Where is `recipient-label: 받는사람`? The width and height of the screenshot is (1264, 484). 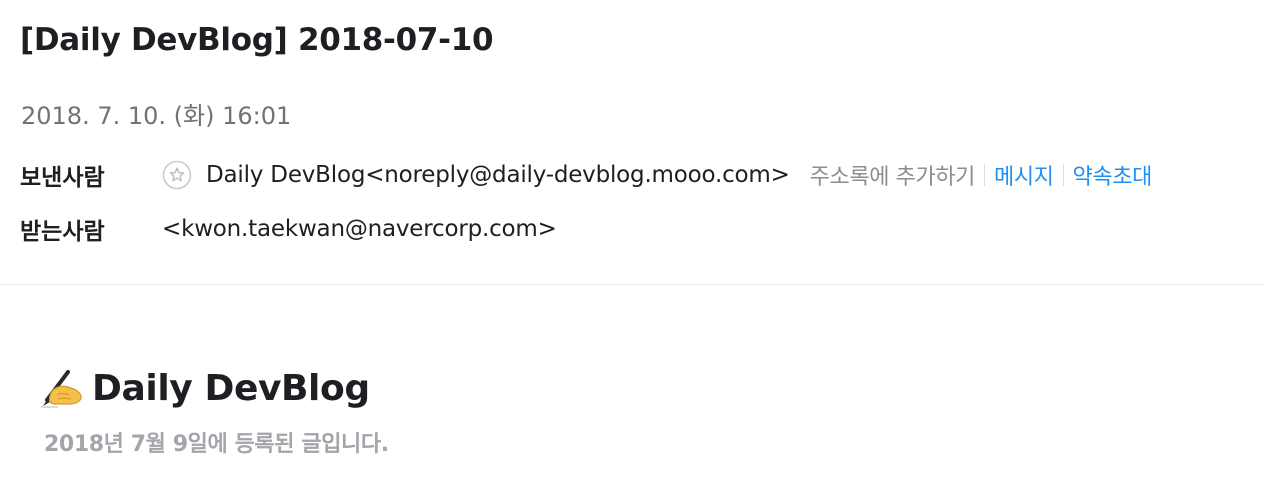 recipient-label: 받는사람 is located at coordinates (62, 232).